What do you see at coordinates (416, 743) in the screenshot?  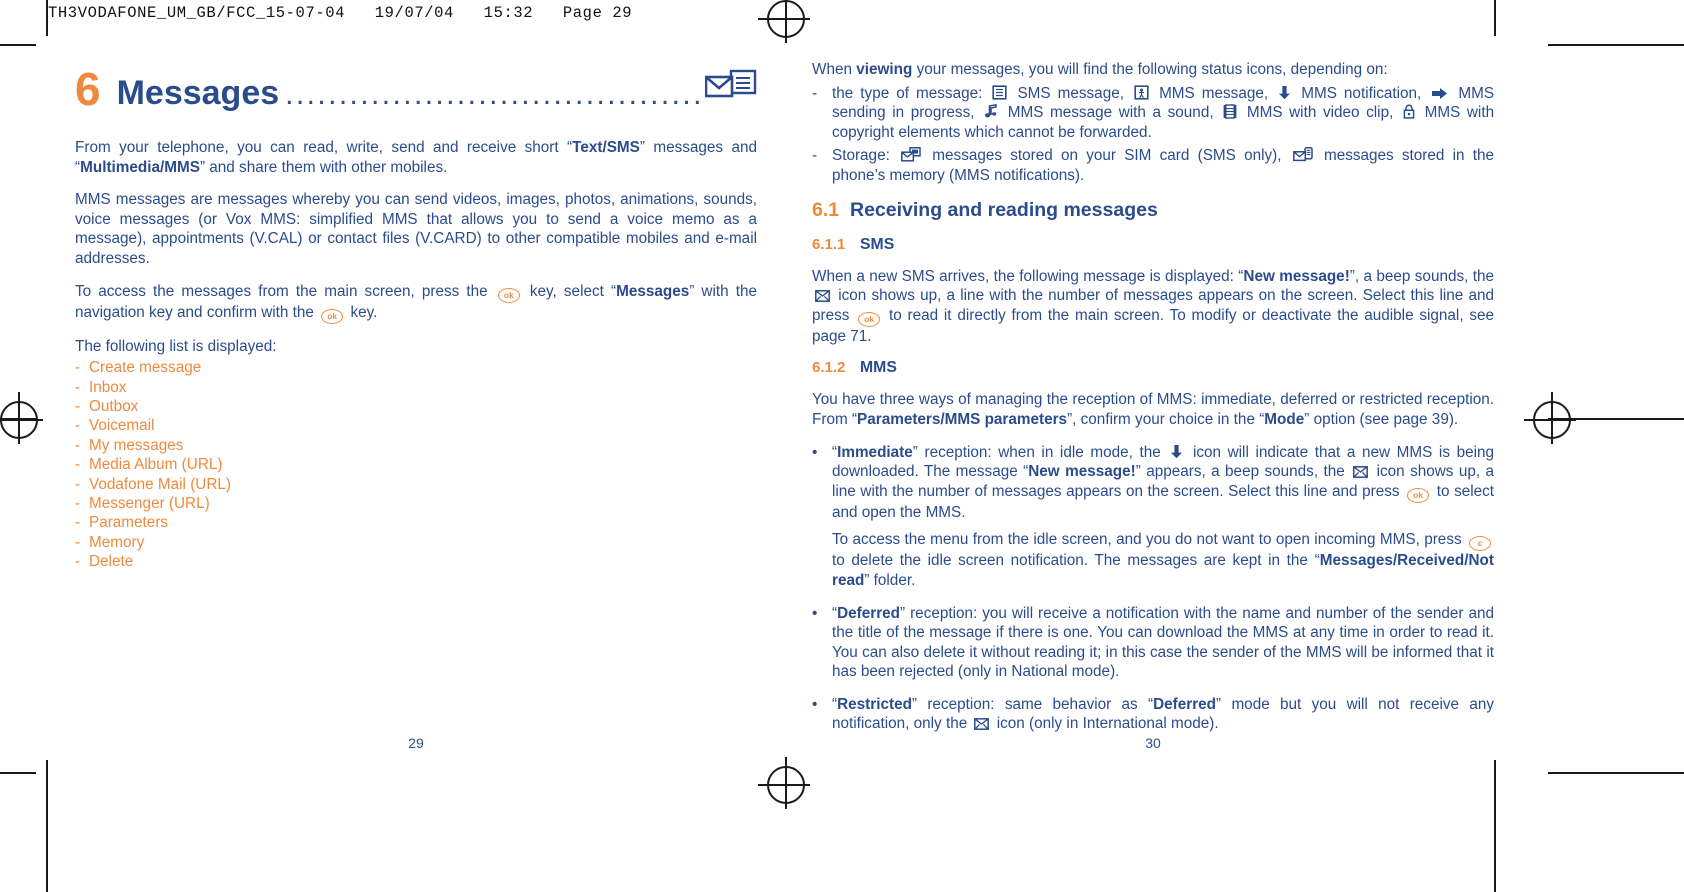 I see `page-number-left: 29` at bounding box center [416, 743].